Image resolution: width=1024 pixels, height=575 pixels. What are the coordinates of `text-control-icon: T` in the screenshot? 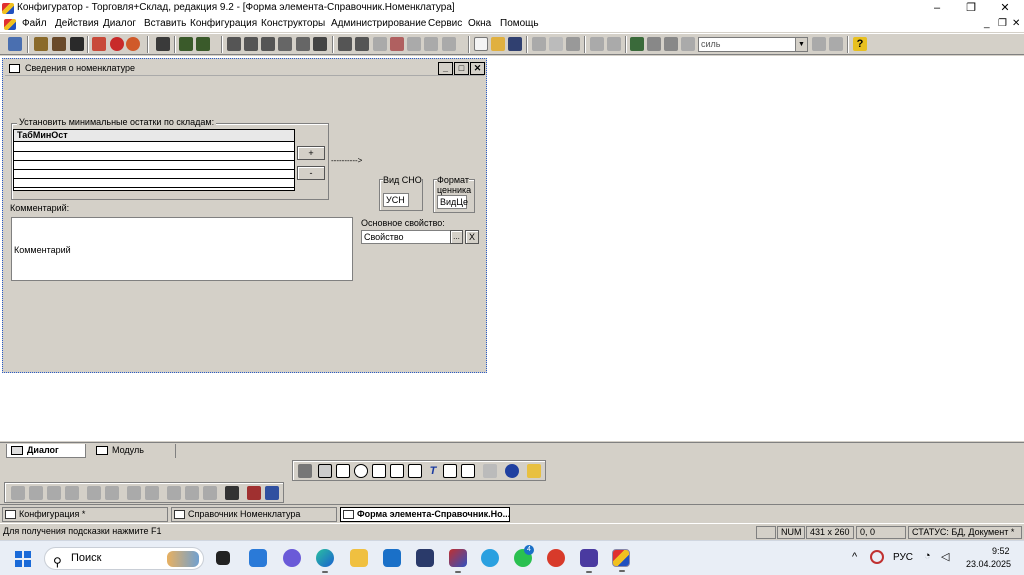 It's located at (433, 471).